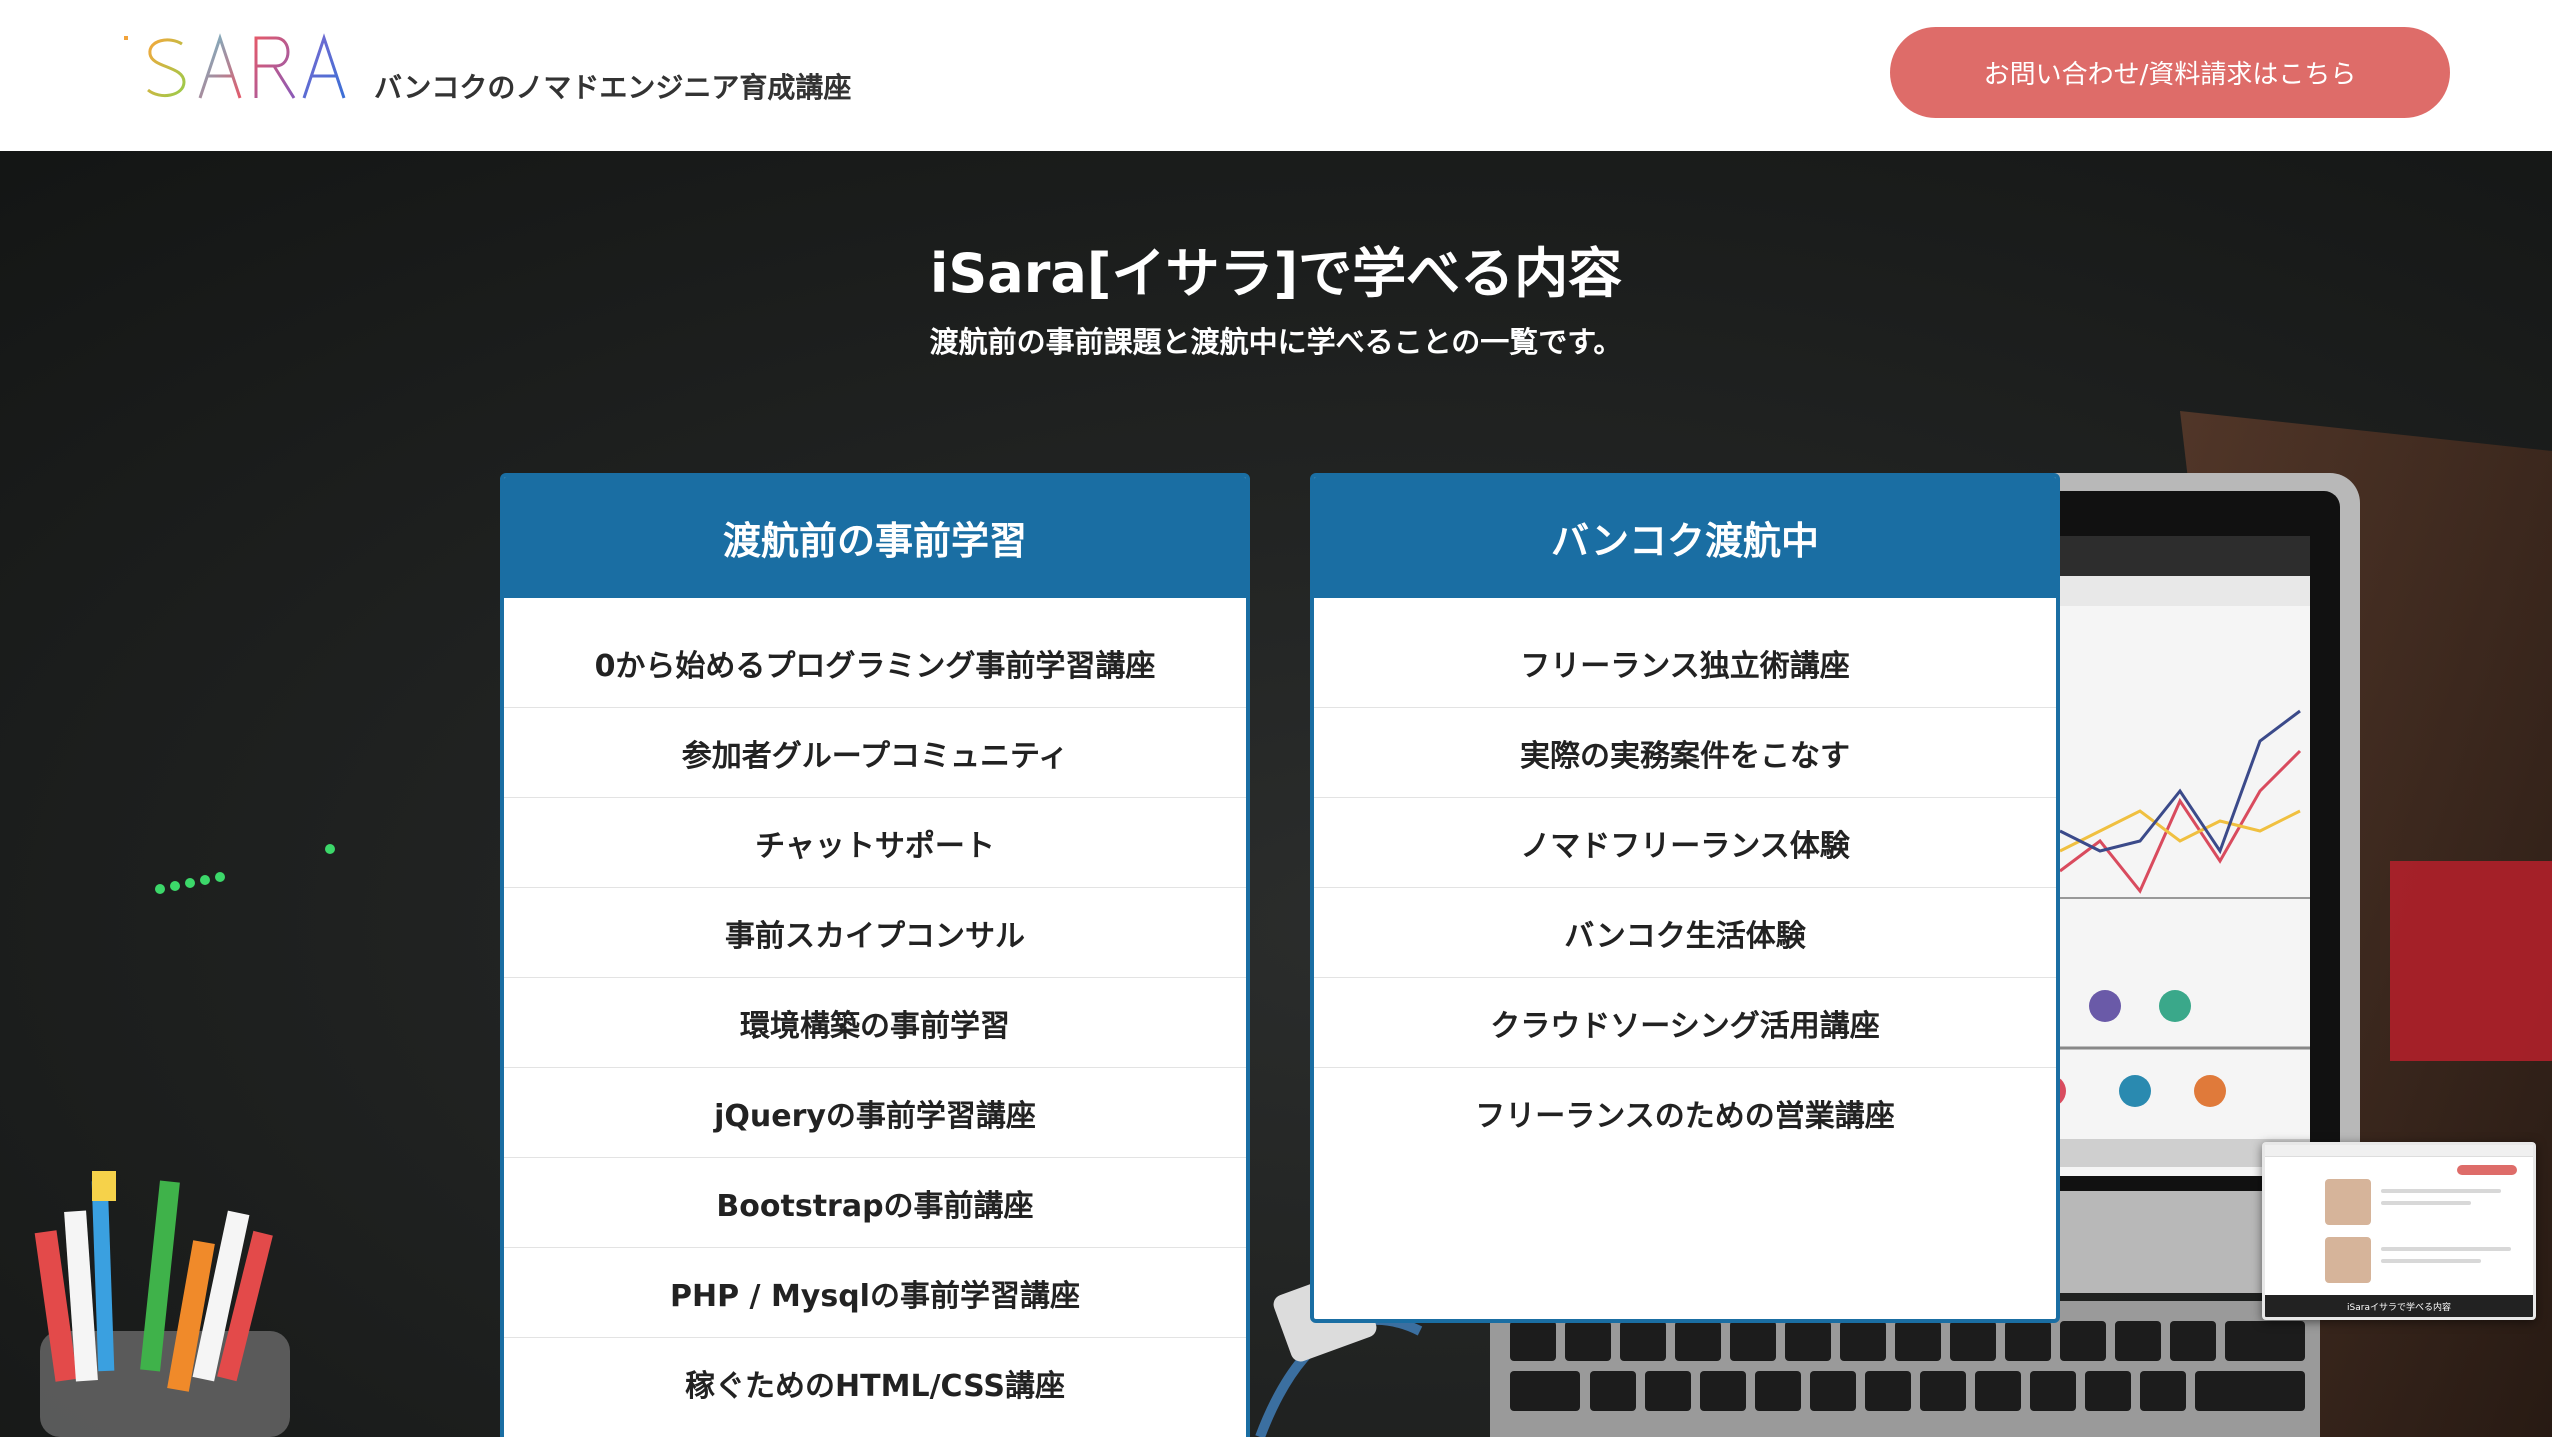 This screenshot has width=2552, height=1437. What do you see at coordinates (1685, 1116) in the screenshot?
I see `list-item: フリーランスのための営業講座` at bounding box center [1685, 1116].